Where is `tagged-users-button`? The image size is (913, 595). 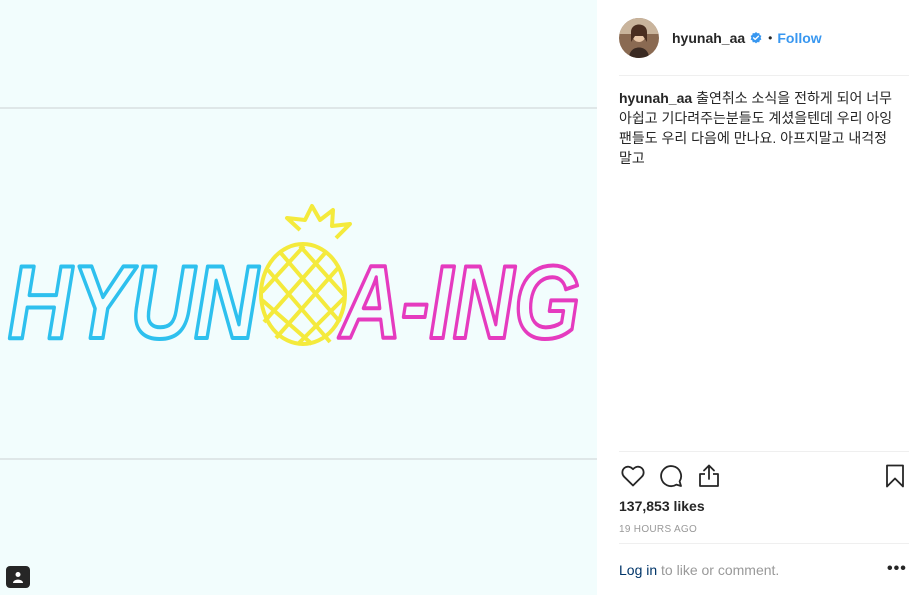 tagged-users-button is located at coordinates (18, 577).